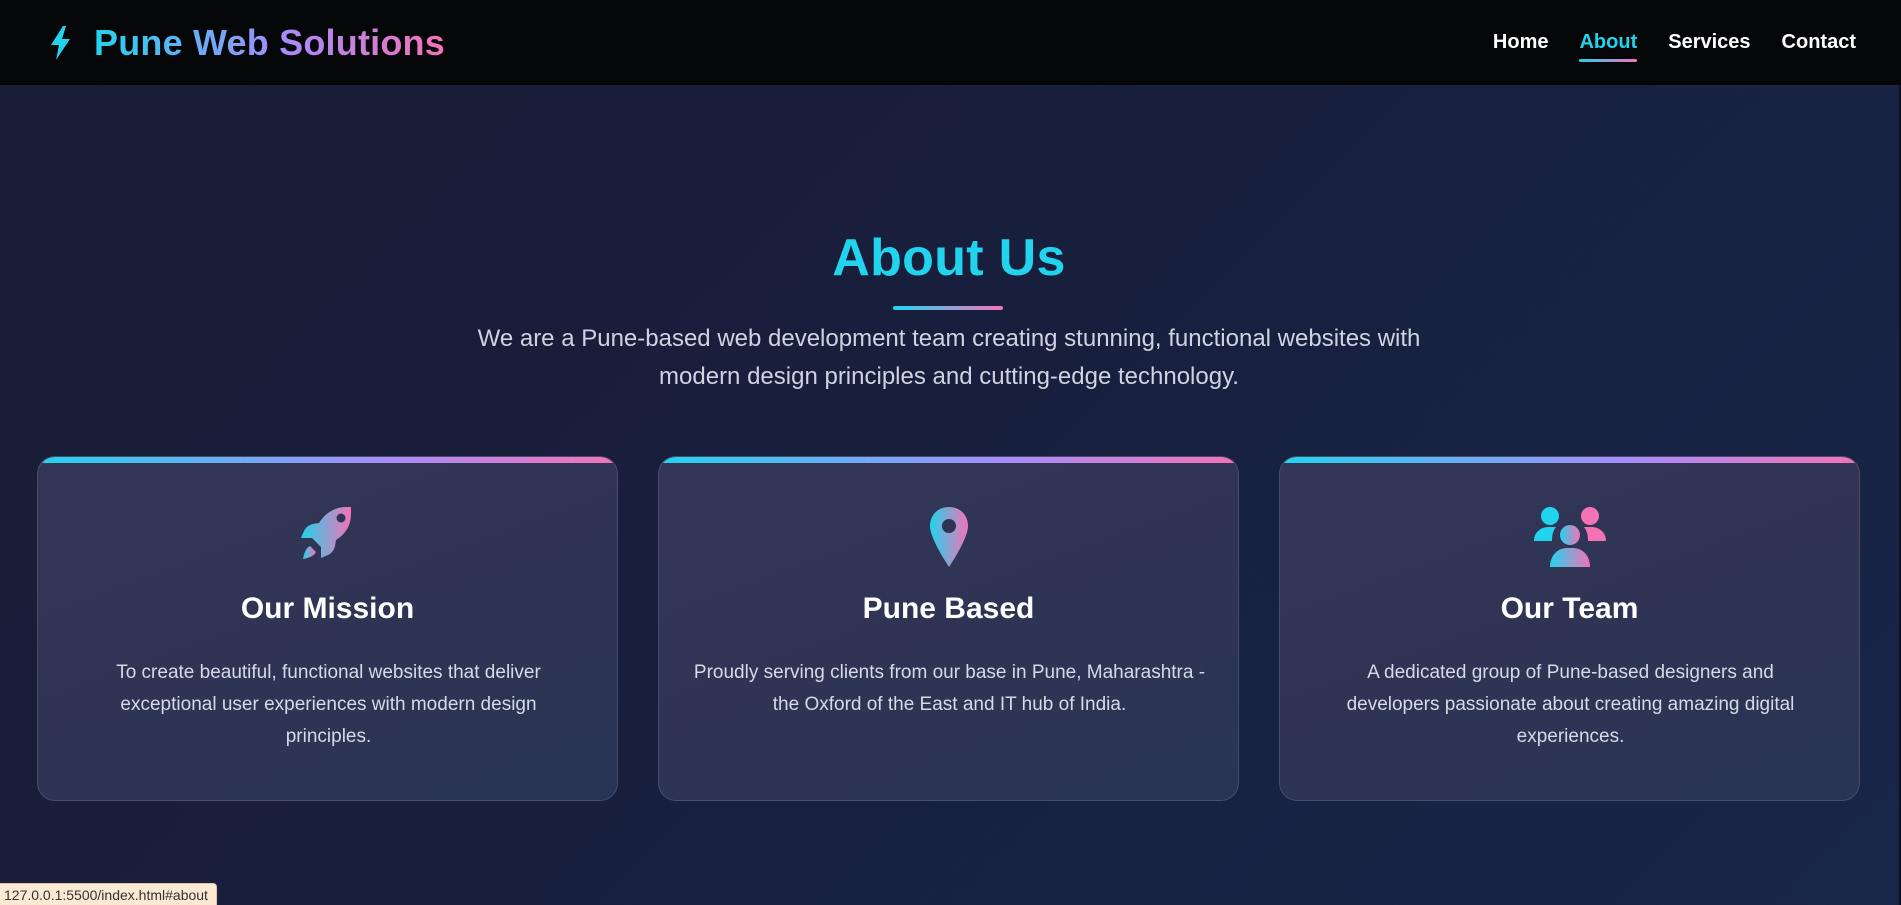 Image resolution: width=1901 pixels, height=905 pixels. Describe the element at coordinates (328, 537) in the screenshot. I see `rocket-icon` at that location.